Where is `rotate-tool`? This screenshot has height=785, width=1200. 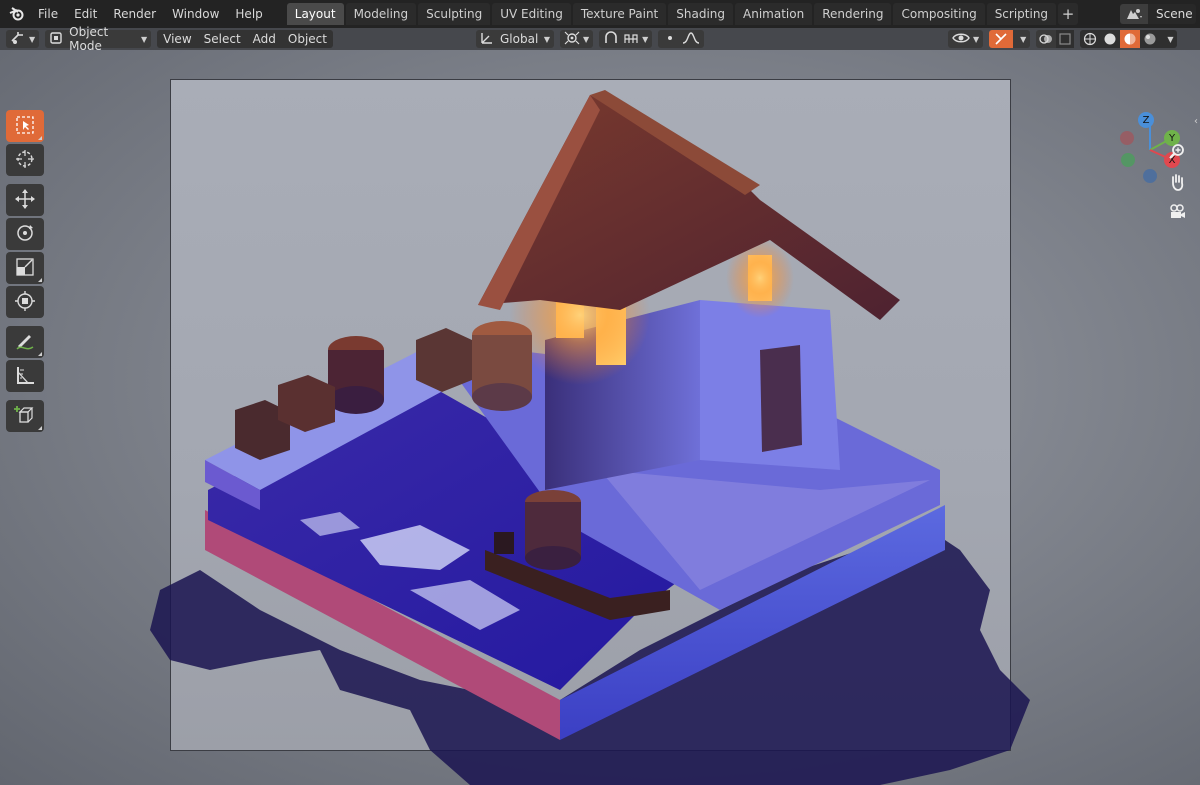
rotate-tool is located at coordinates (25, 234).